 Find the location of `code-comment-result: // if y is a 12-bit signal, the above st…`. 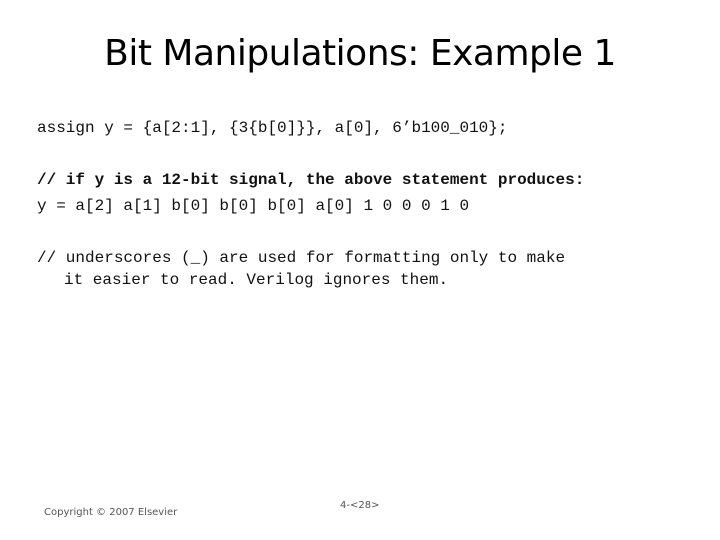

code-comment-result: // if y is a 12-bit signal, the above st… is located at coordinates (311, 180).